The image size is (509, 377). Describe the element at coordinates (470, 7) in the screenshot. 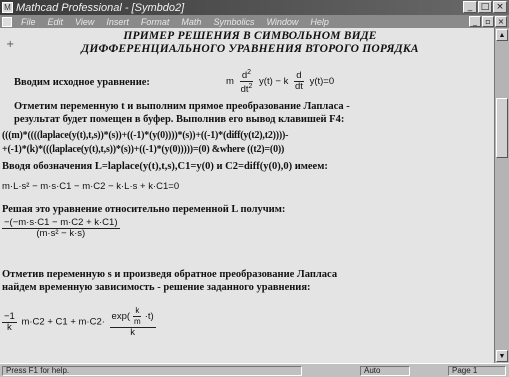

I see `minimize-button: _` at that location.